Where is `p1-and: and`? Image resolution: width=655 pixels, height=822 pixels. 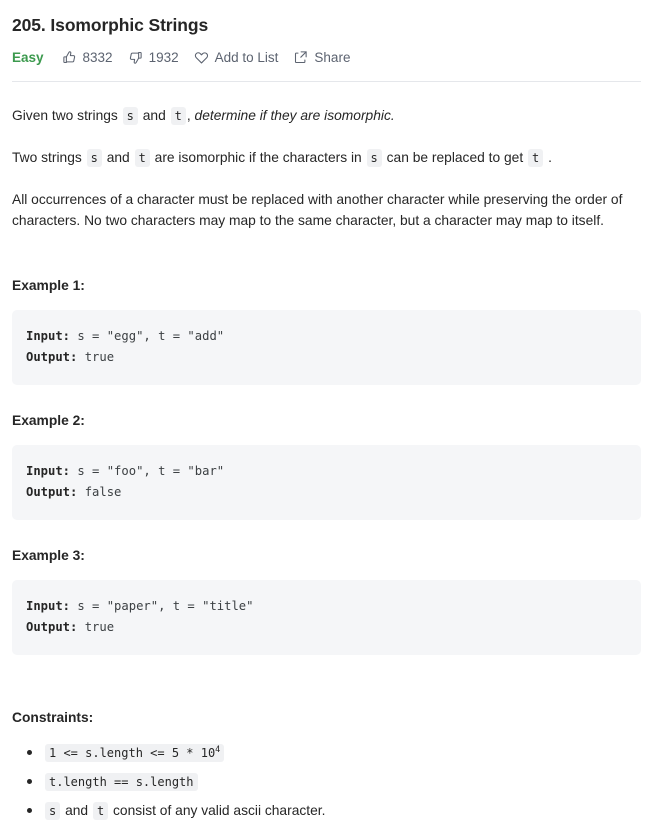
p1-and: and is located at coordinates (154, 115).